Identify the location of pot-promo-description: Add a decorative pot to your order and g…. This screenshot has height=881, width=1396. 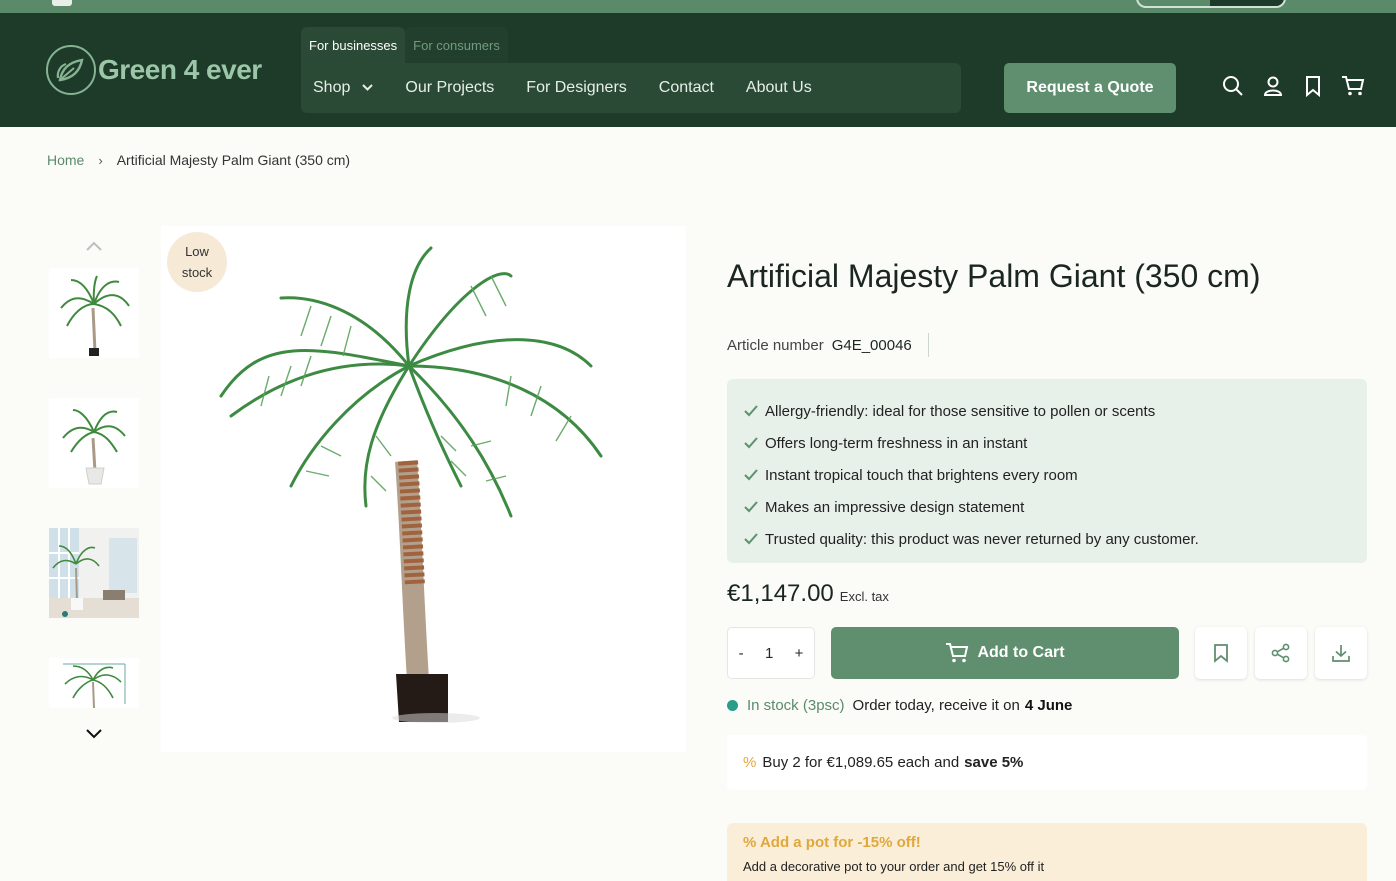
(894, 866).